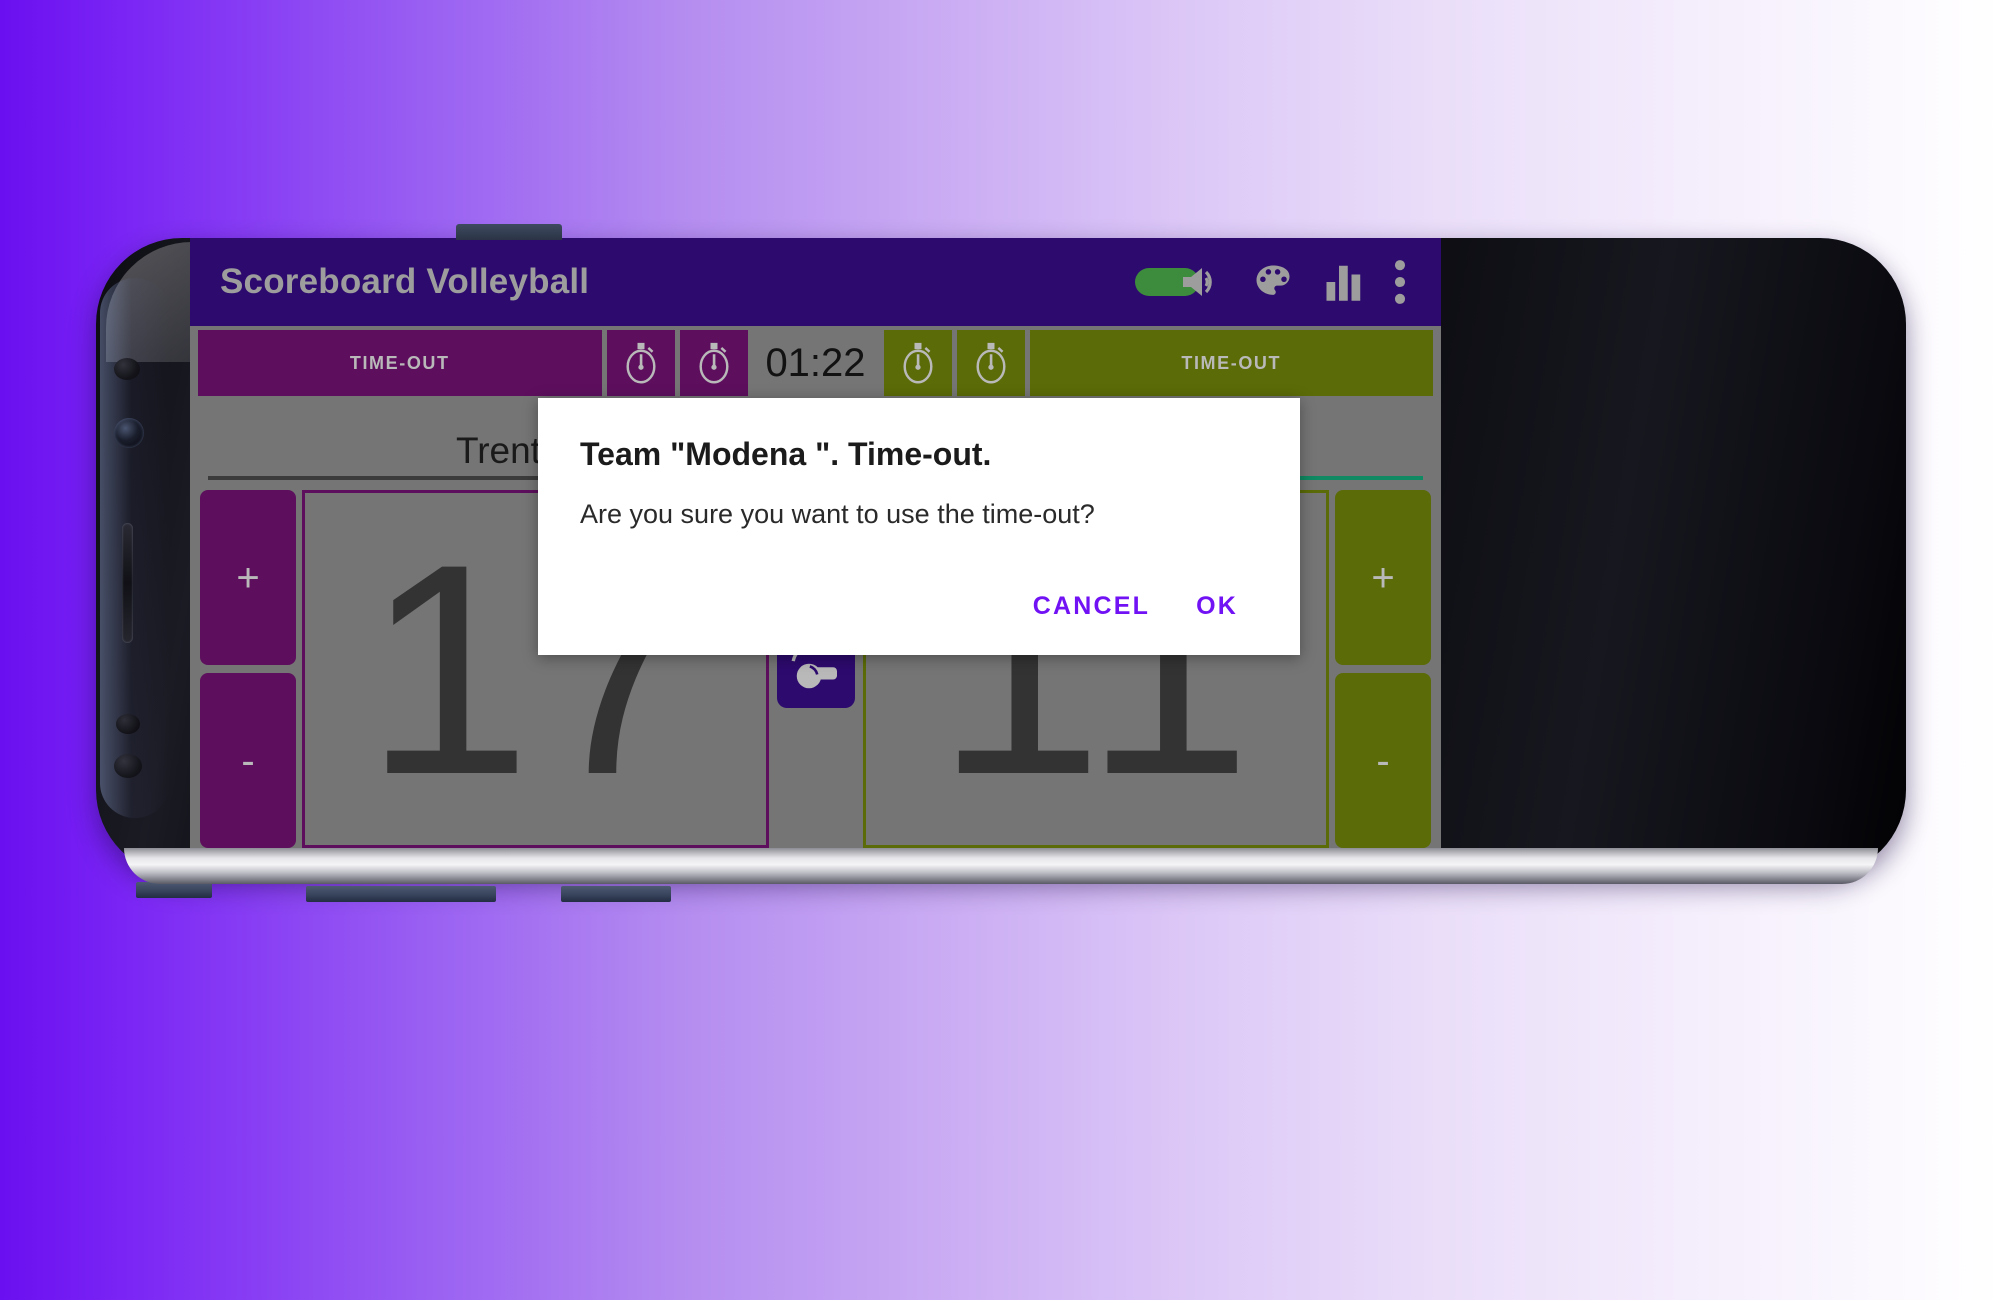 The height and width of the screenshot is (1300, 2000). What do you see at coordinates (1217, 606) in the screenshot?
I see `ok-button: OK` at bounding box center [1217, 606].